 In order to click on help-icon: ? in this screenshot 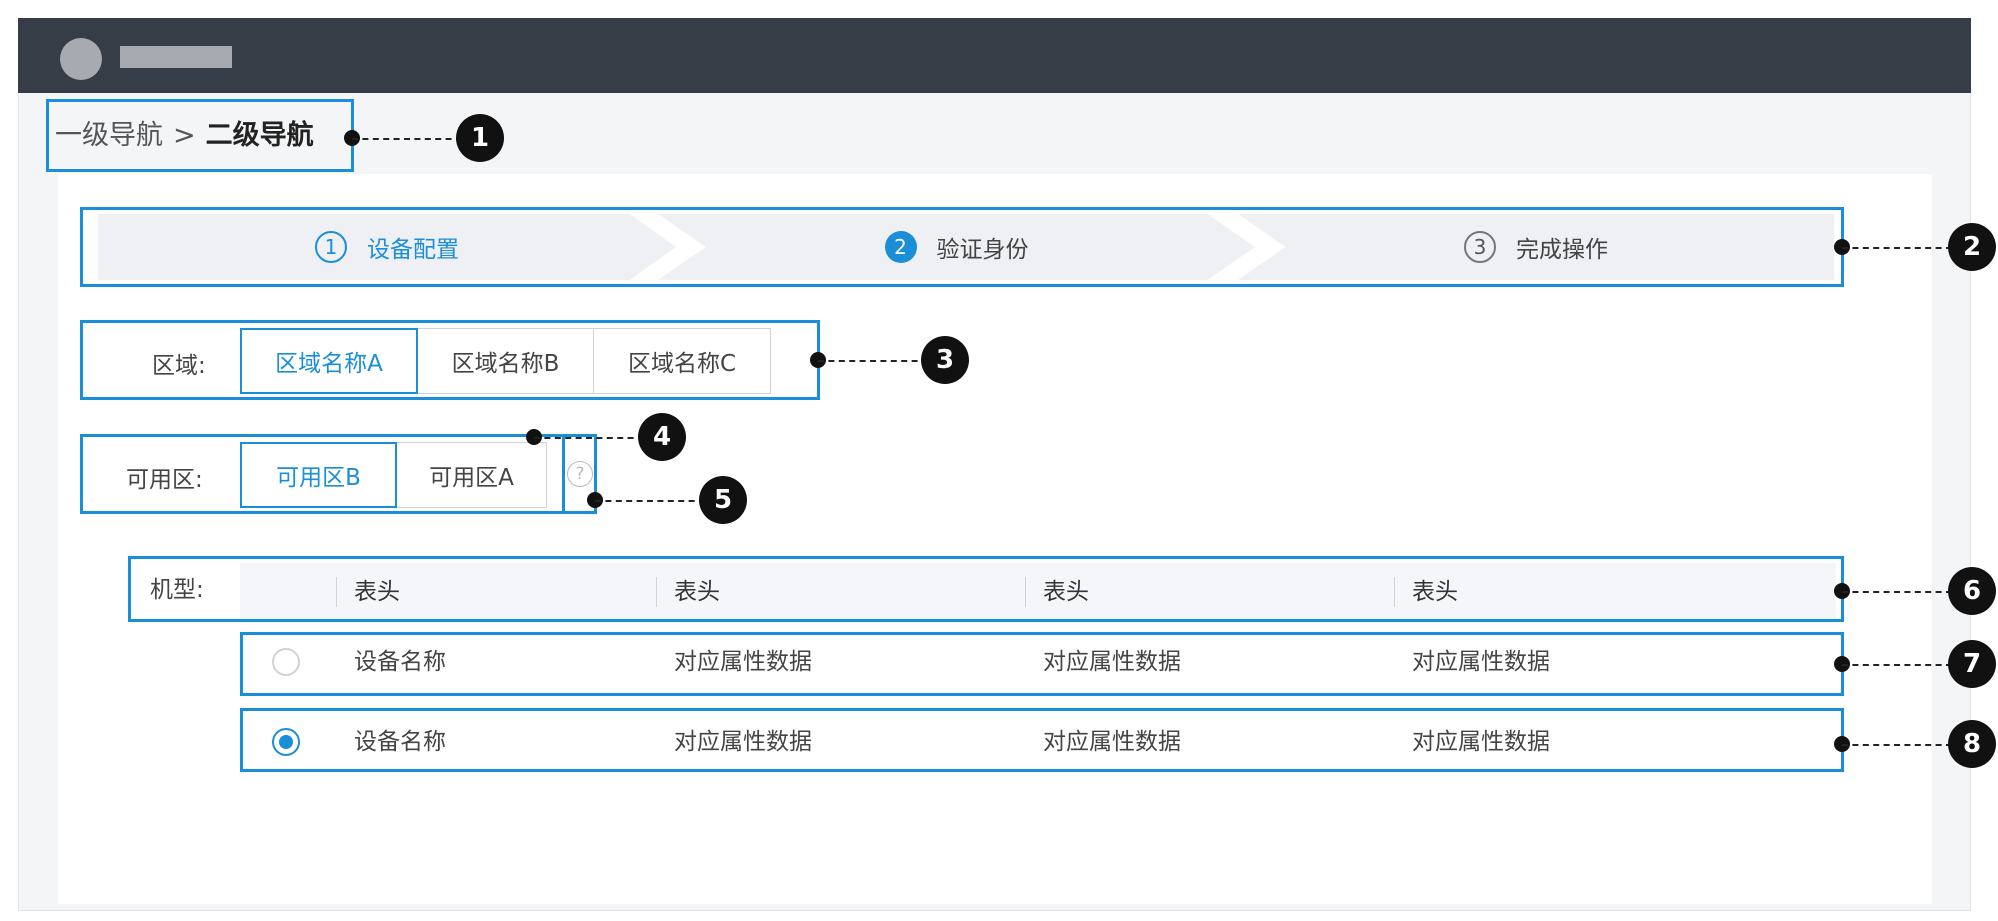, I will do `click(580, 474)`.